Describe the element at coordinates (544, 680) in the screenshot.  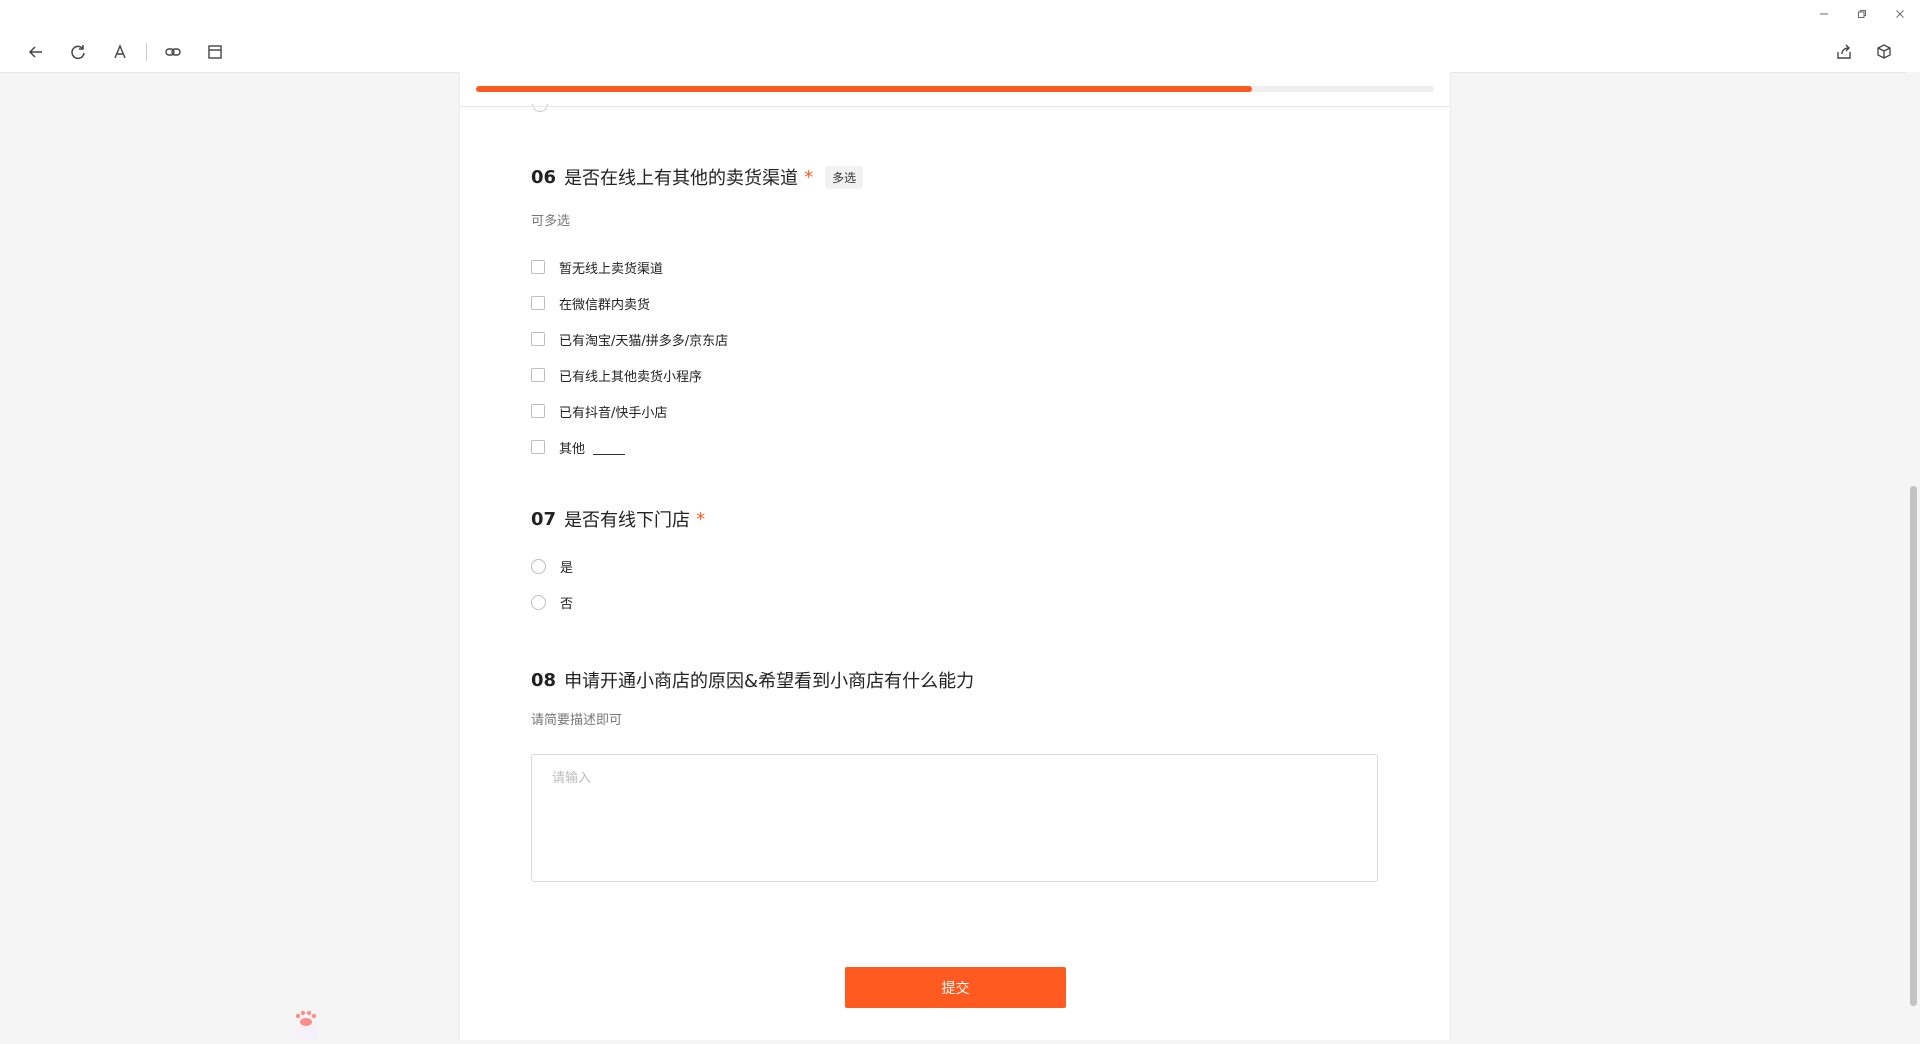
I see `question-number: 08` at that location.